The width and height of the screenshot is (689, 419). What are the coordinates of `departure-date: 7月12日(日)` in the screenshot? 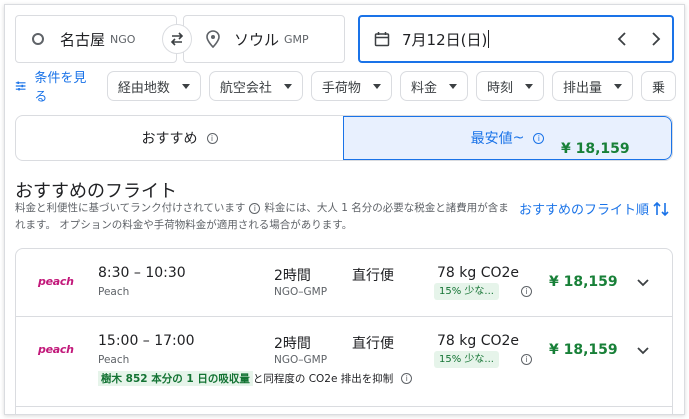 It's located at (445, 39).